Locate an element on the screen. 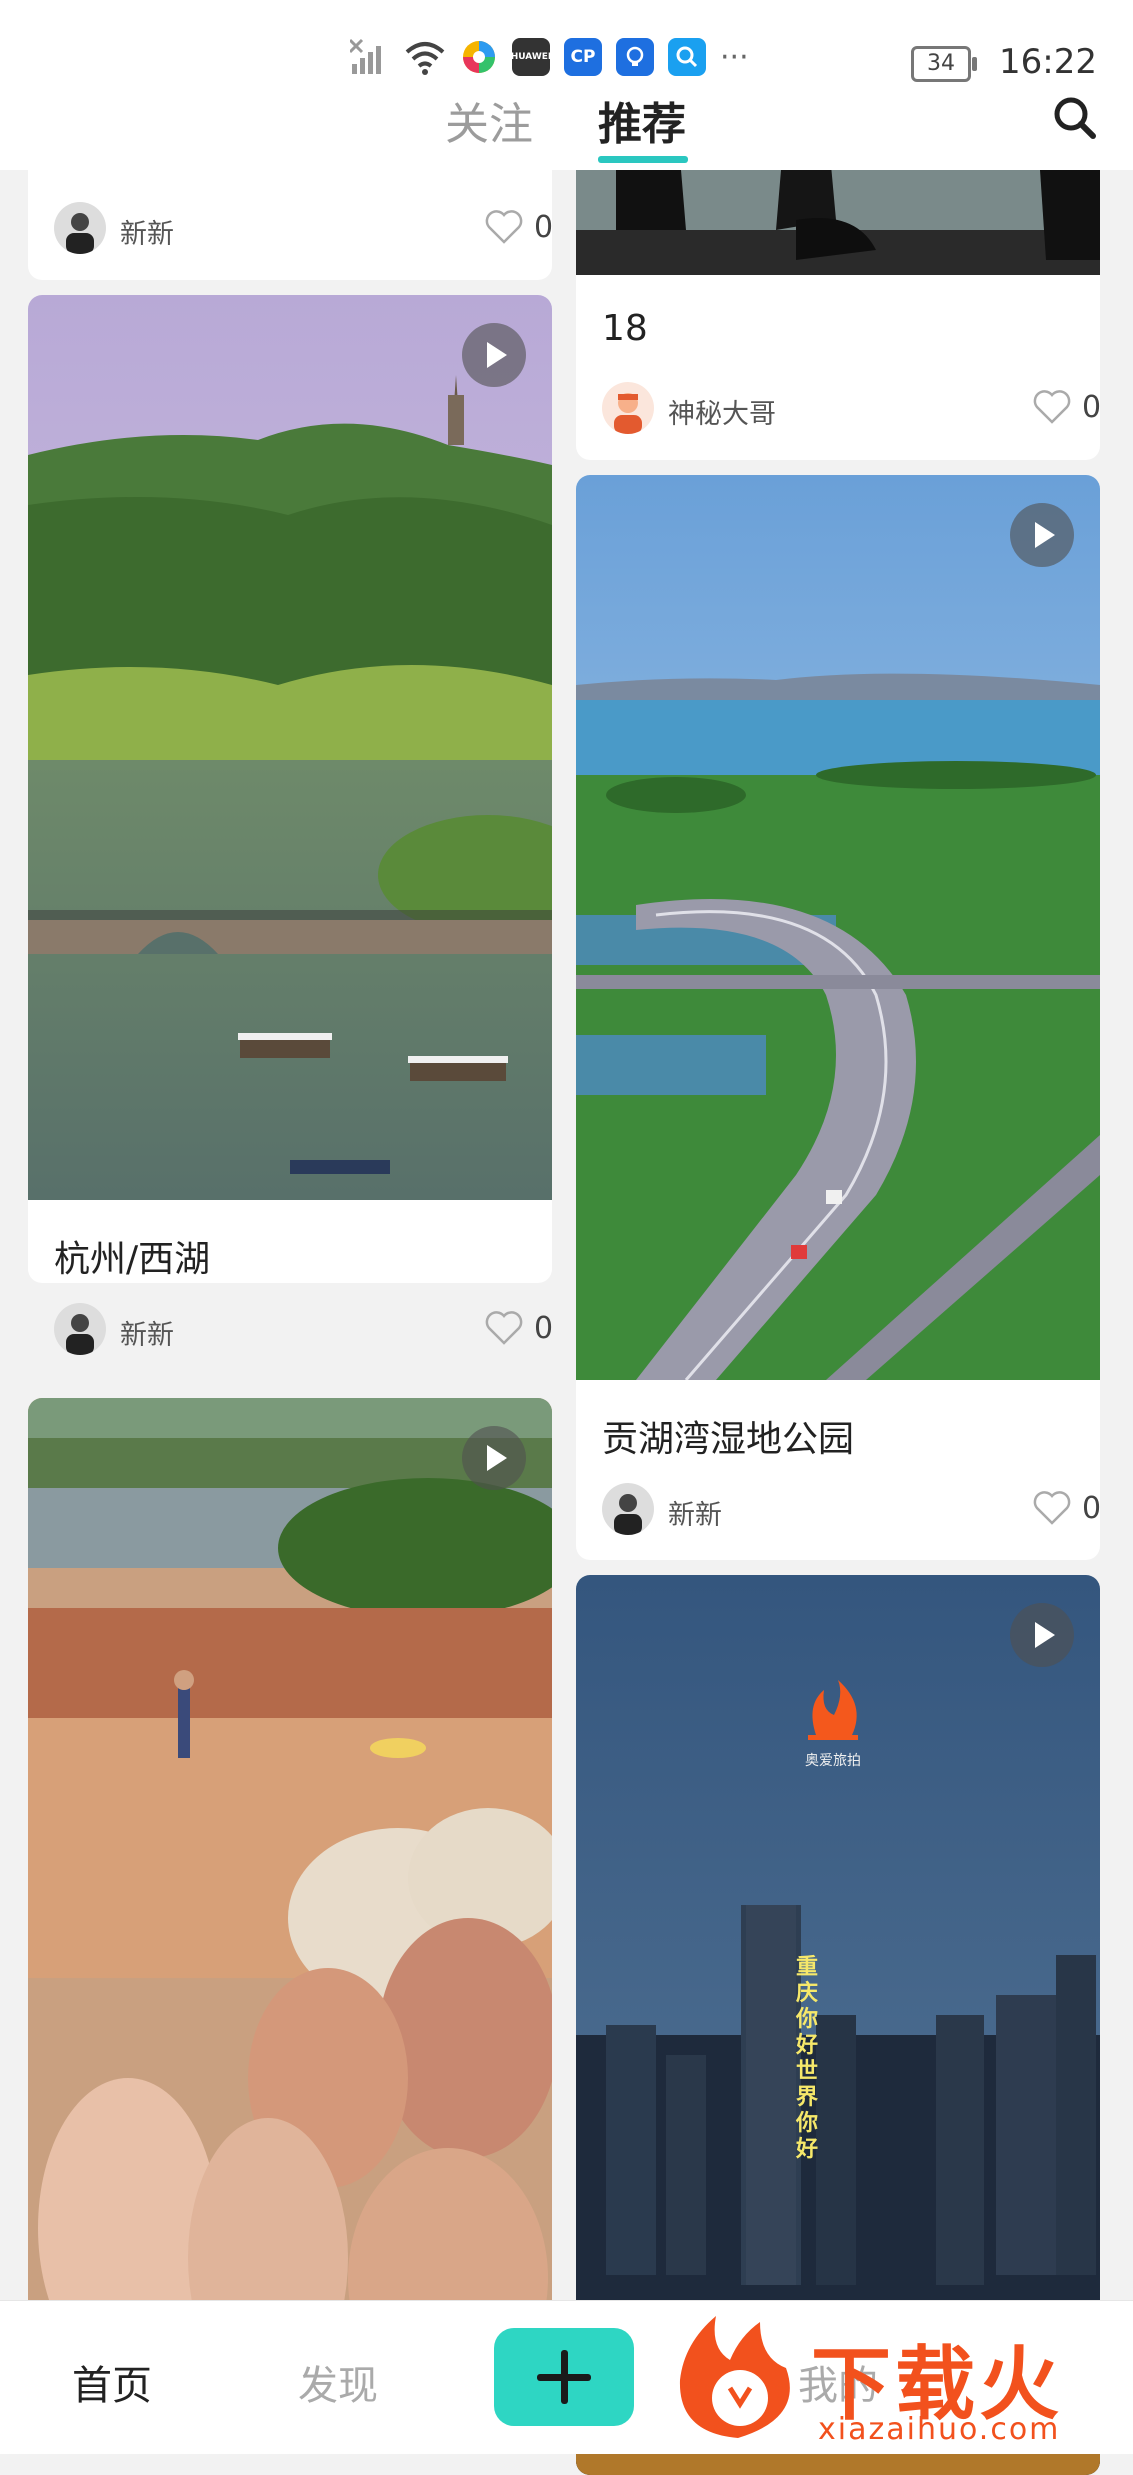 This screenshot has width=1133, height=2475. neon-sign-text: 重庆你好 世界你好 is located at coordinates (807, 2058).